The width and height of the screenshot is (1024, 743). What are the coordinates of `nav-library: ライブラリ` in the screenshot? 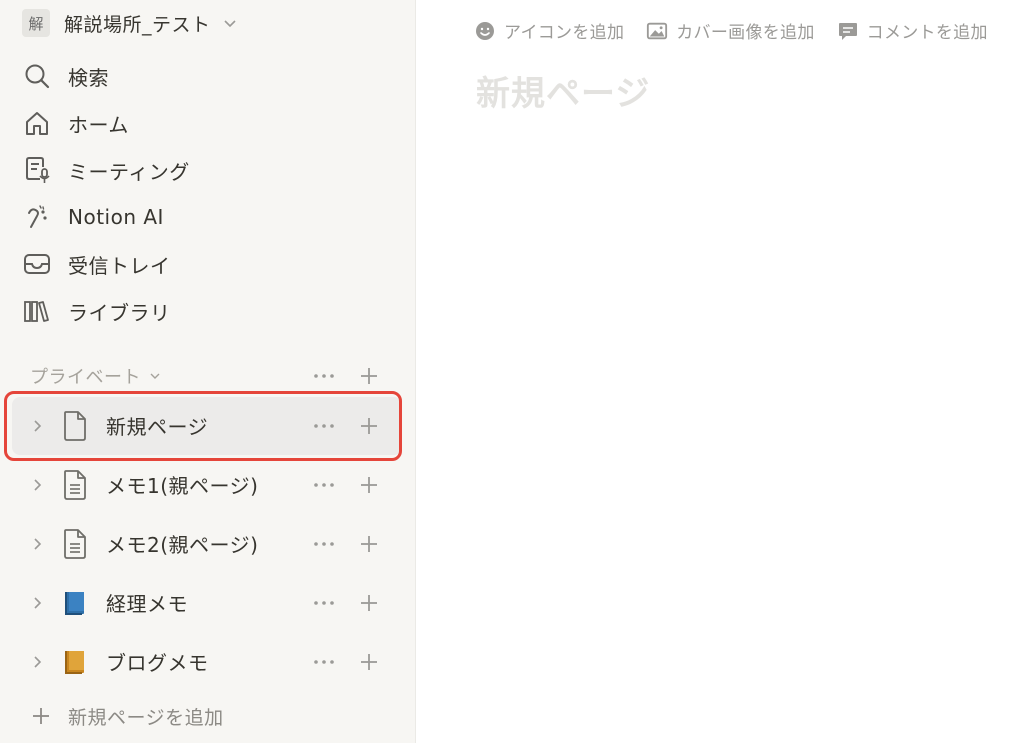 It's located at (96, 311).